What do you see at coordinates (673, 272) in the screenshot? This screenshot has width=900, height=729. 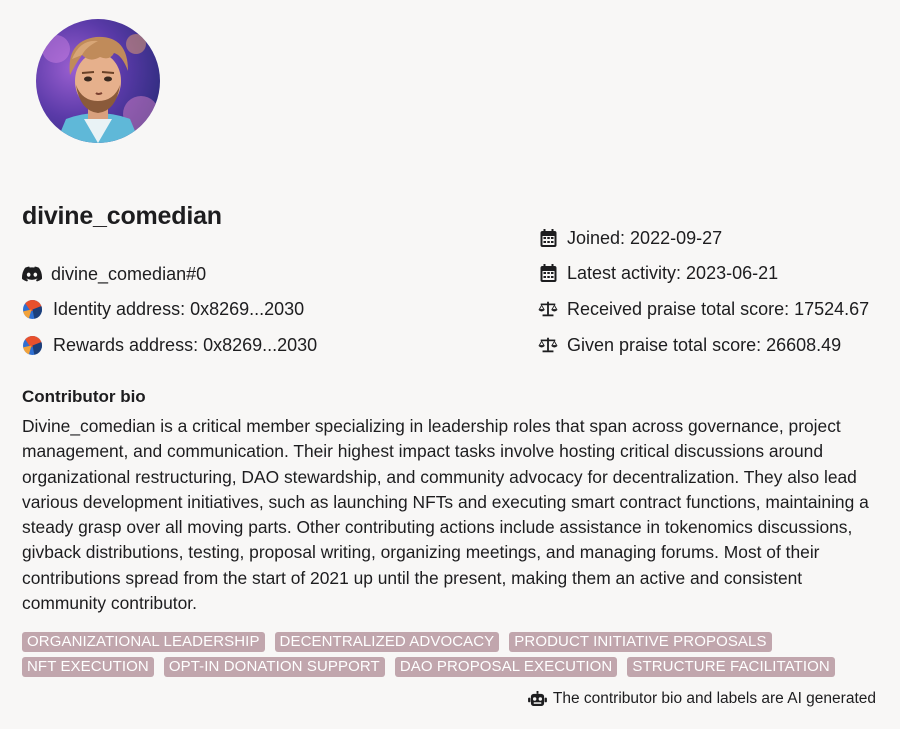 I see `latest-activity-date: Latest activity: 2023-06-21` at bounding box center [673, 272].